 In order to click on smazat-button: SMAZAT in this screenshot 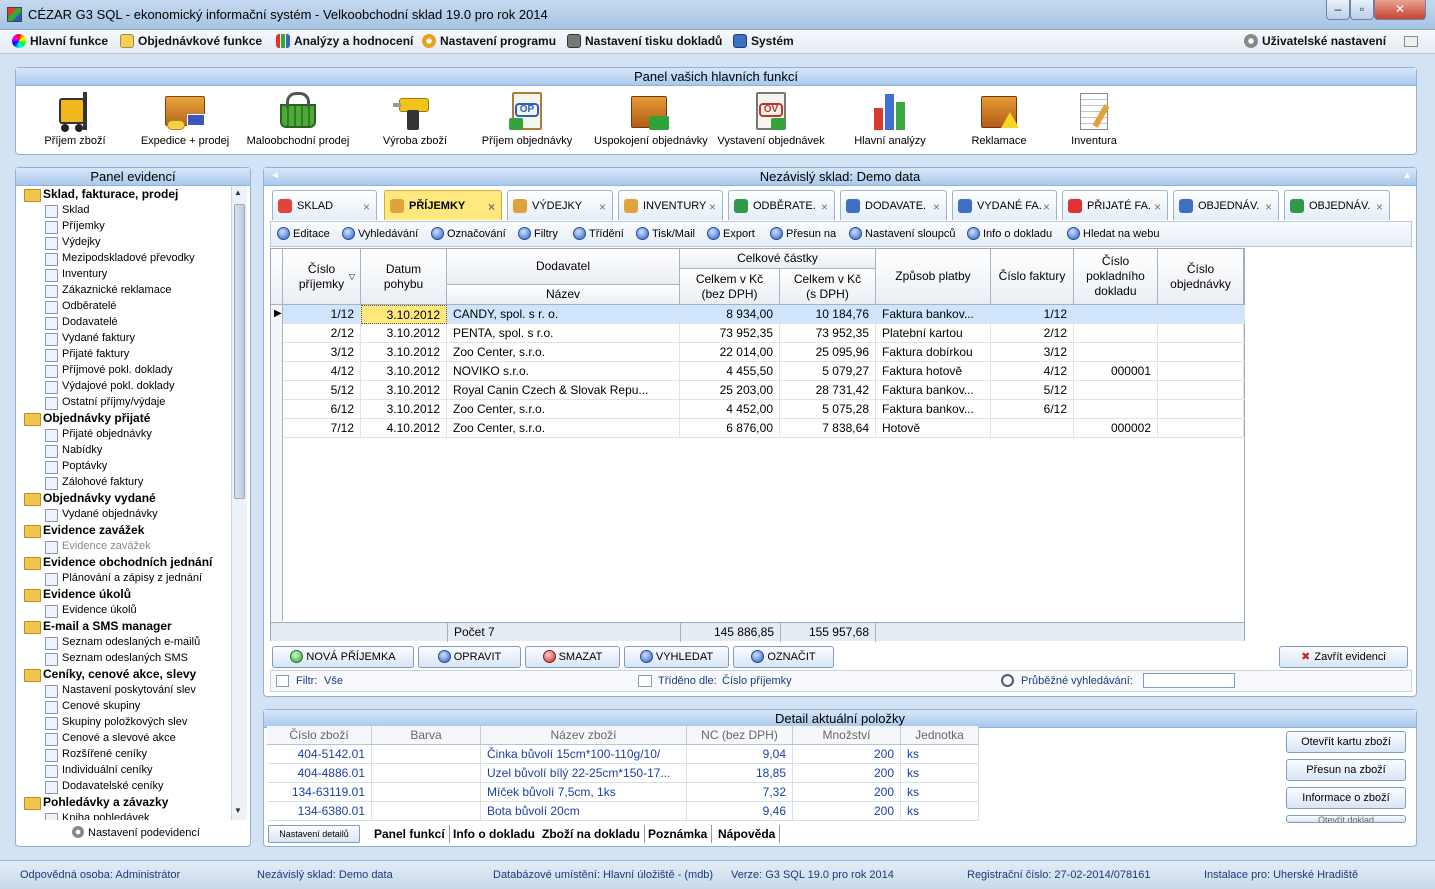, I will do `click(572, 657)`.